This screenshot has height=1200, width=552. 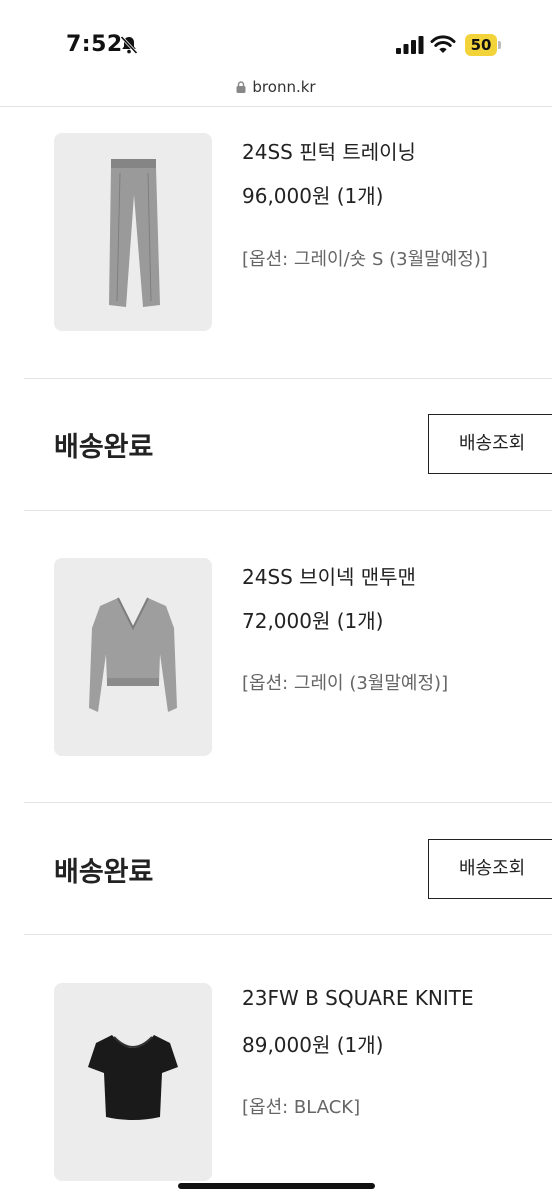 I want to click on product-option: [옵션: 그레이 (3월말예정)], so click(x=345, y=683).